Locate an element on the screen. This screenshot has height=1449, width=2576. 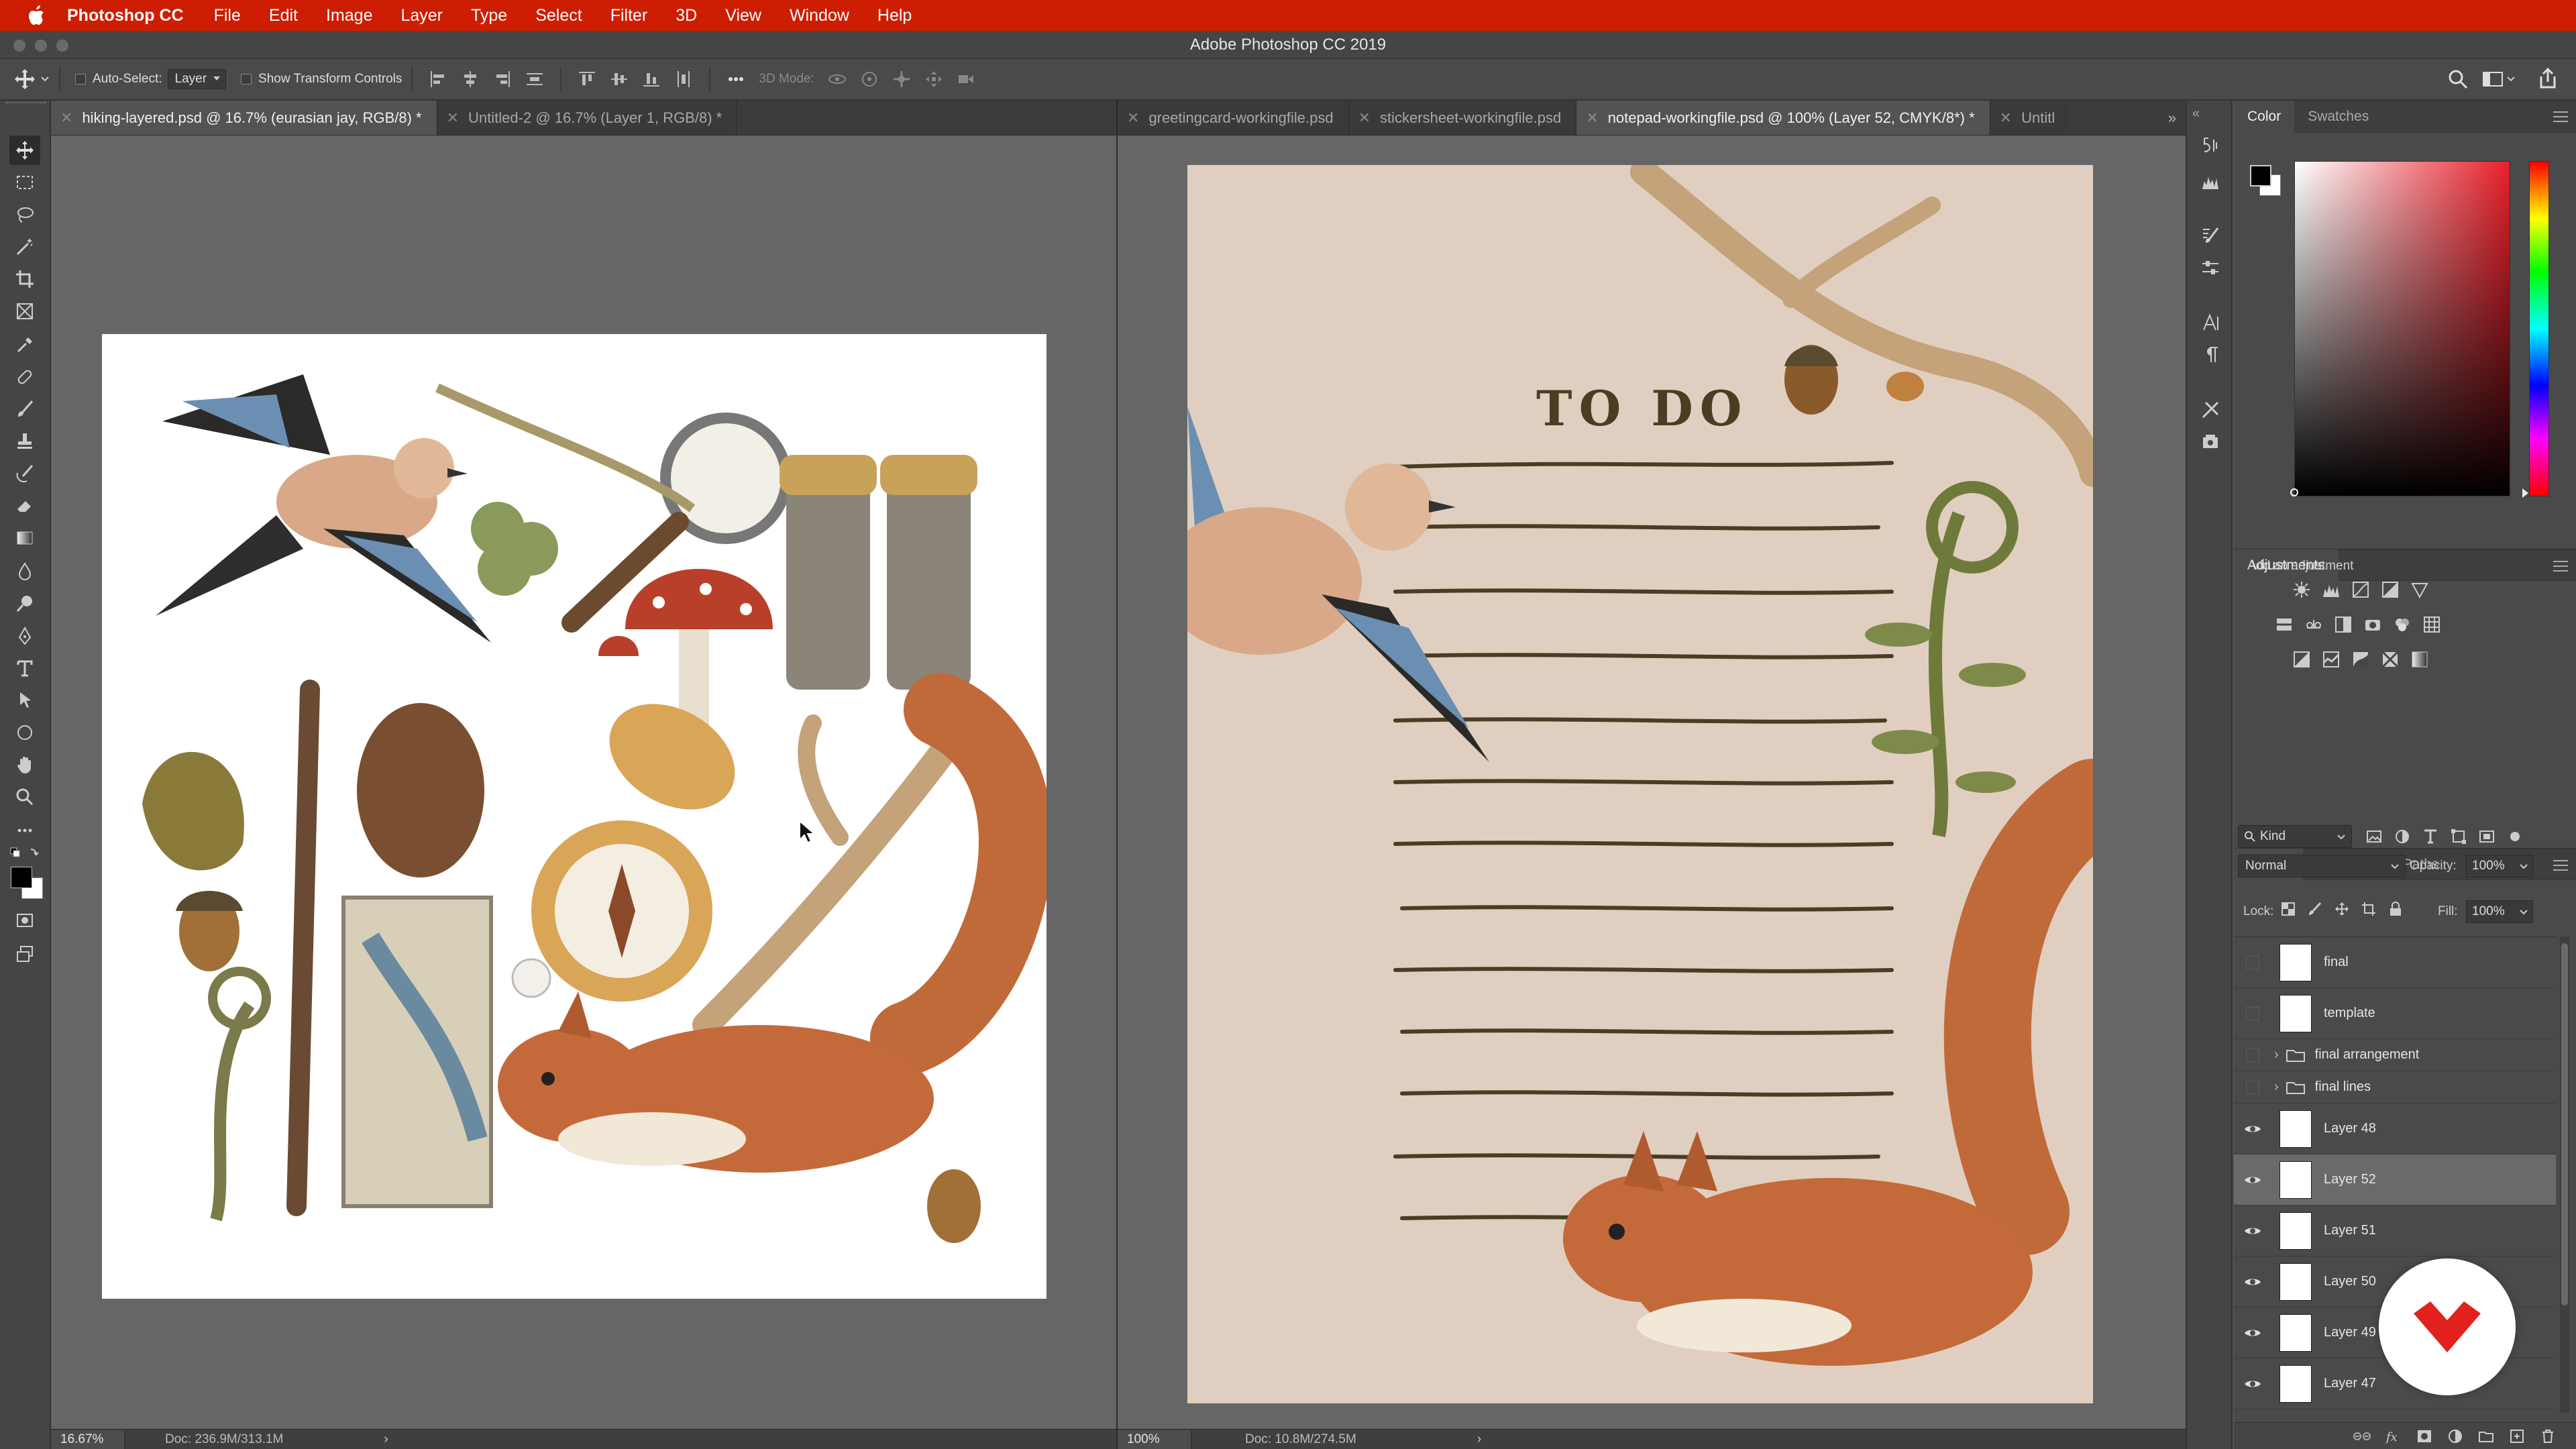
layer-filter-kind-dropdown: Kind is located at coordinates (2295, 836).